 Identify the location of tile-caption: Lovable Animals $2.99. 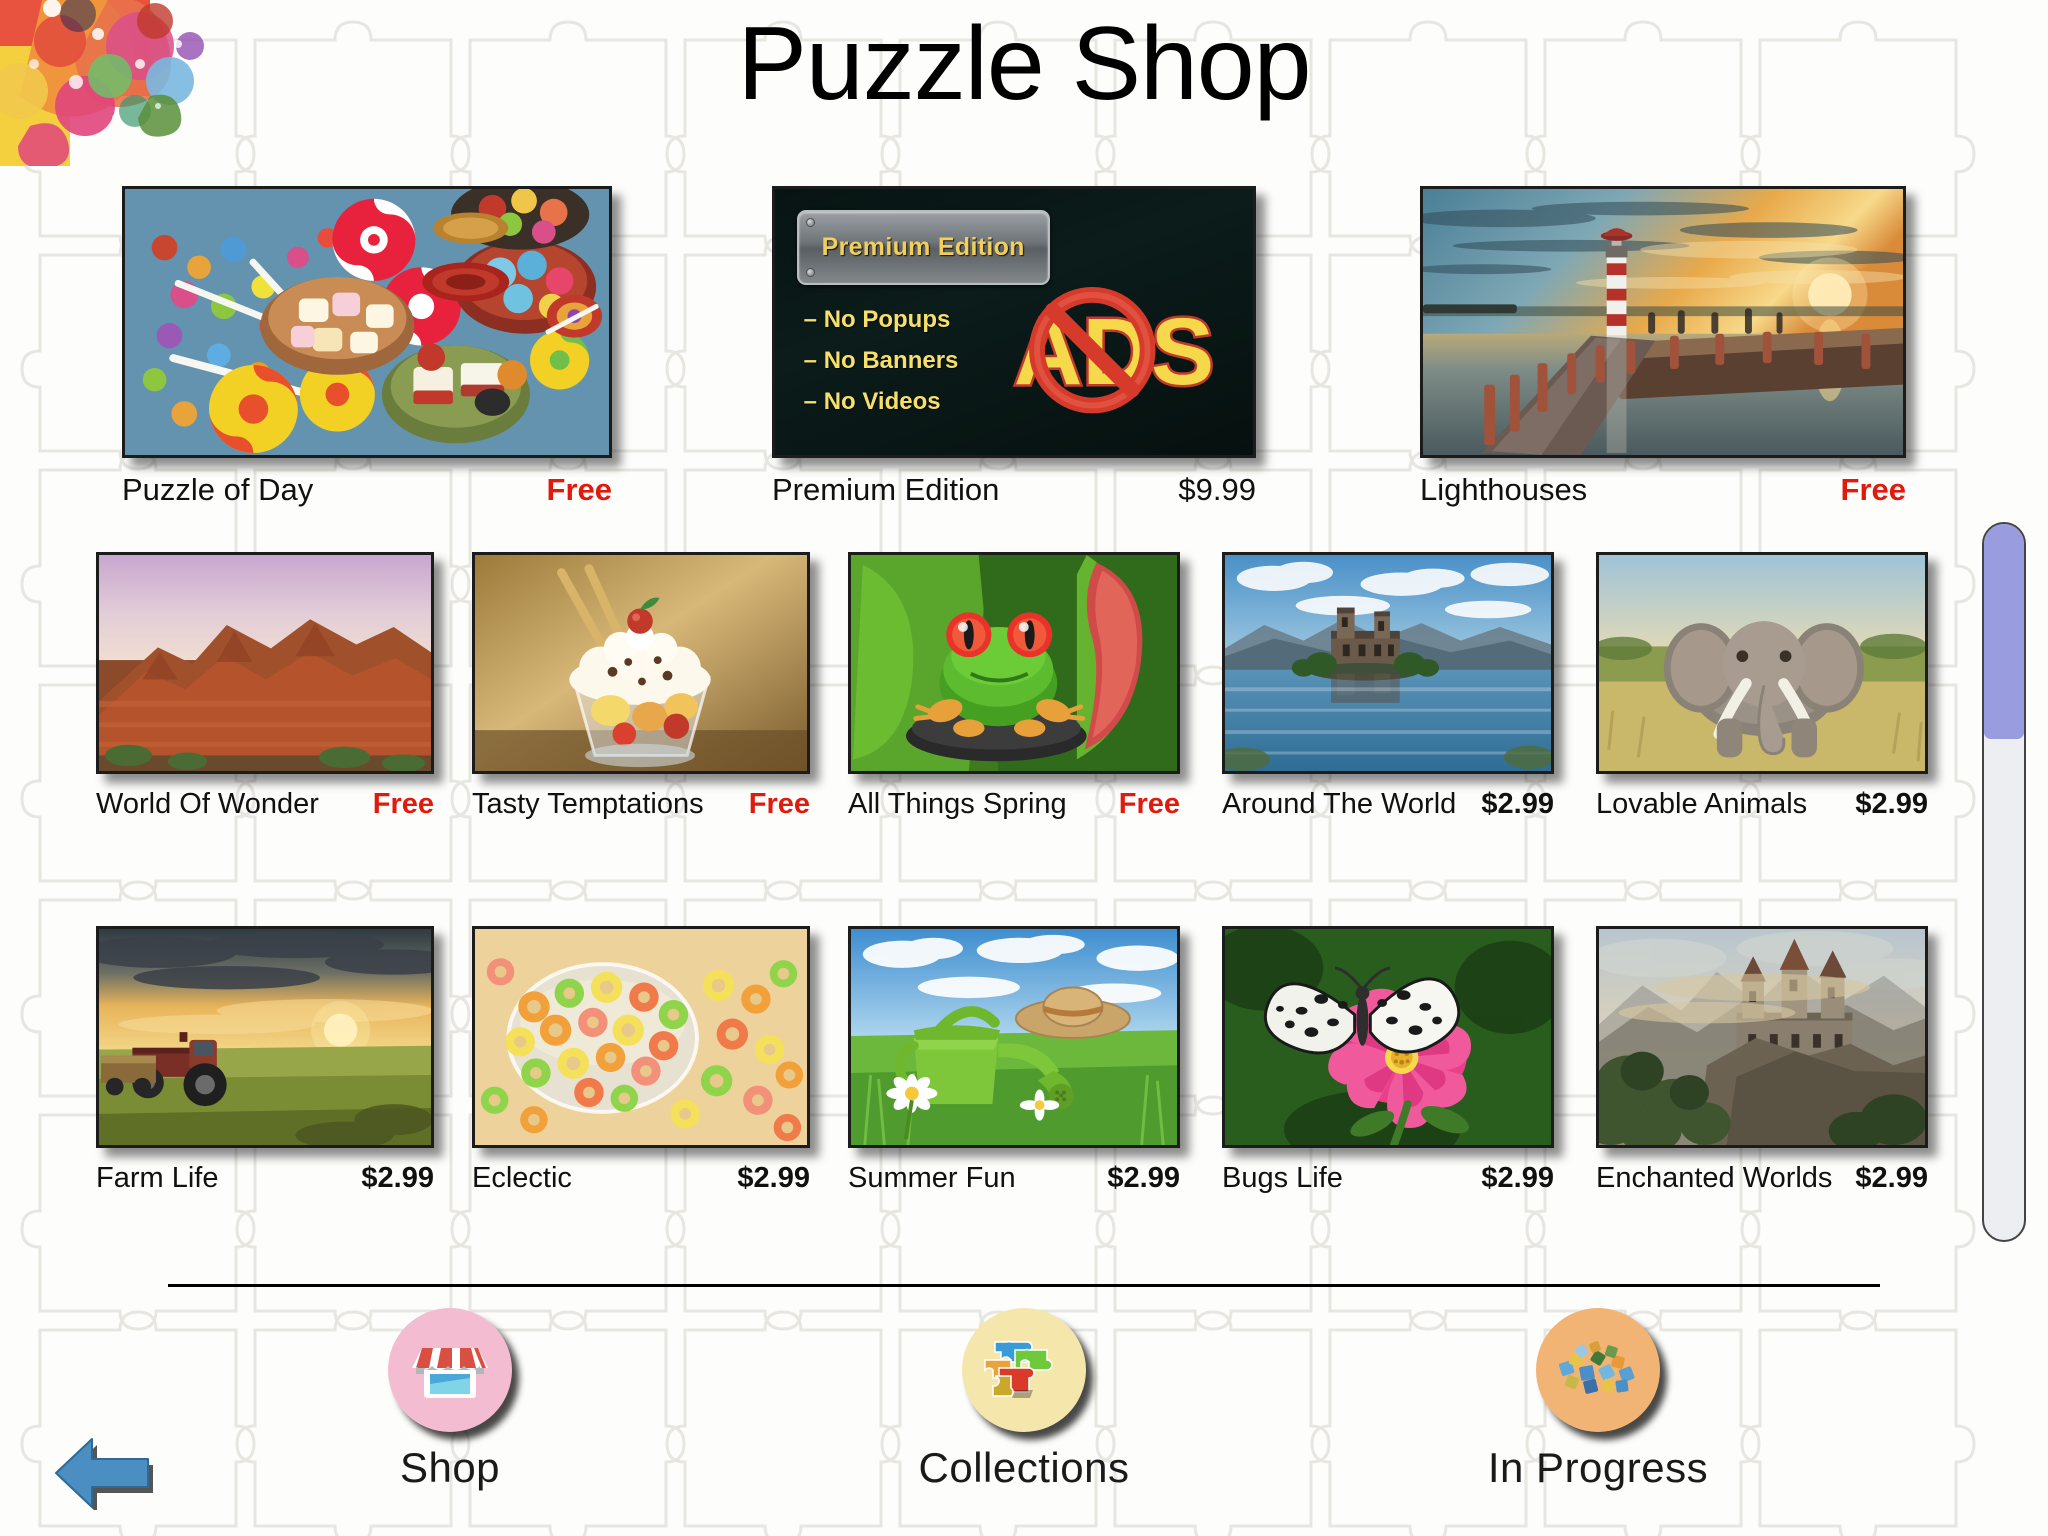
(1762, 804).